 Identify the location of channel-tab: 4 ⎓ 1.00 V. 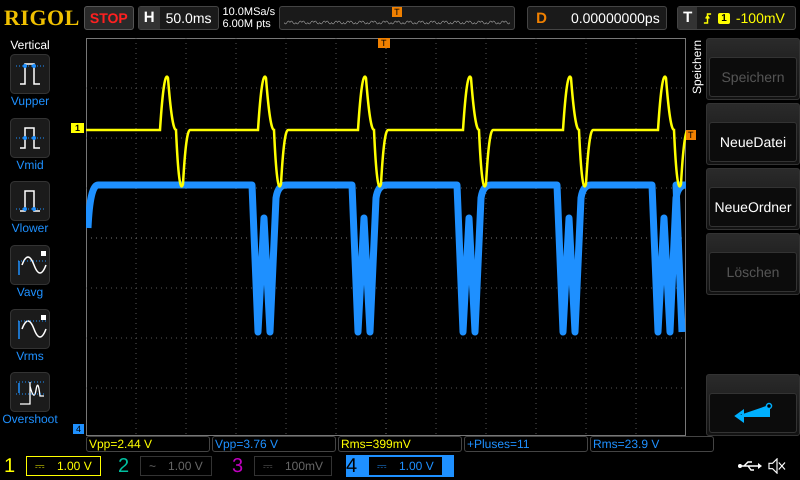
(400, 466).